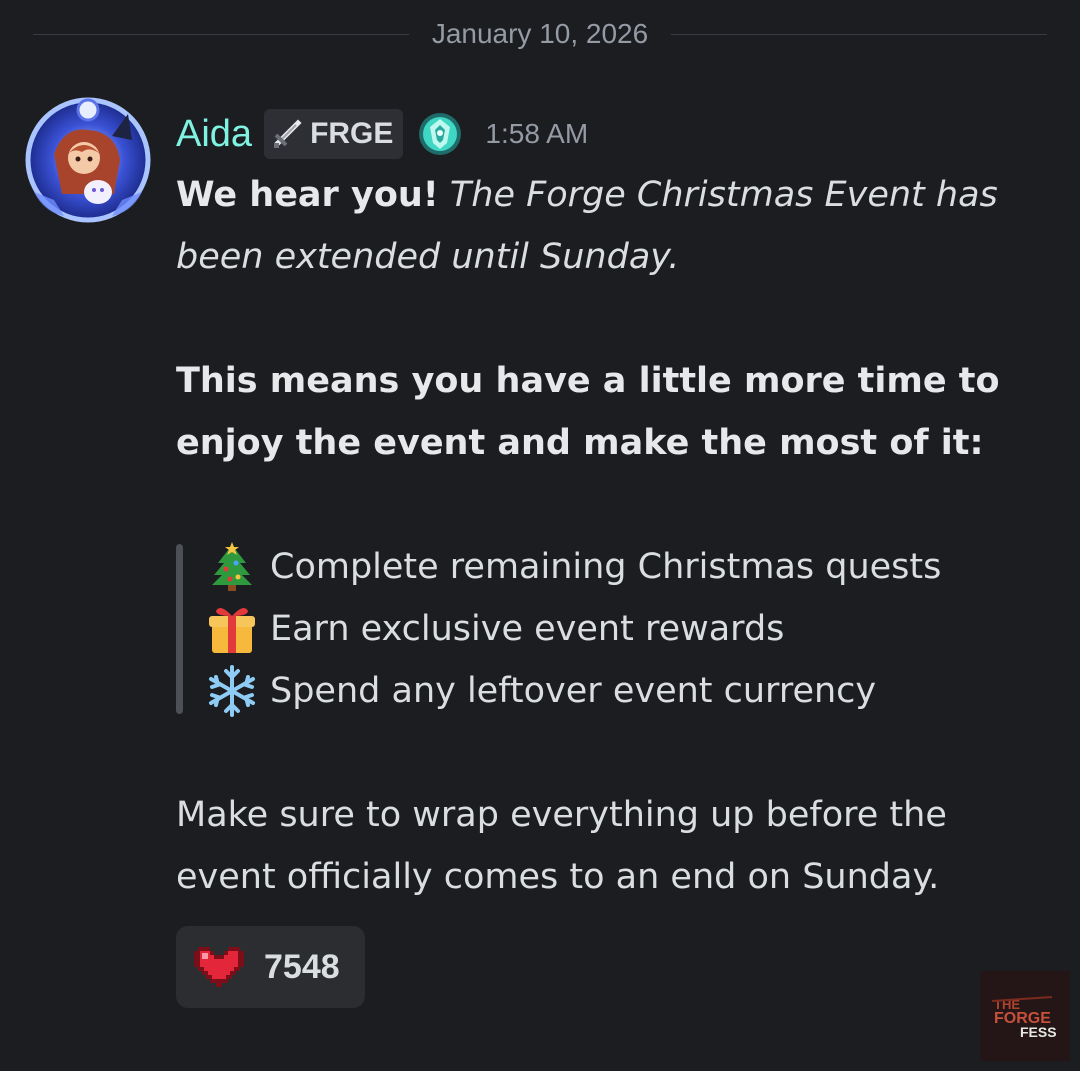  I want to click on quote-item-text: Spend any leftover event currency, so click(573, 691).